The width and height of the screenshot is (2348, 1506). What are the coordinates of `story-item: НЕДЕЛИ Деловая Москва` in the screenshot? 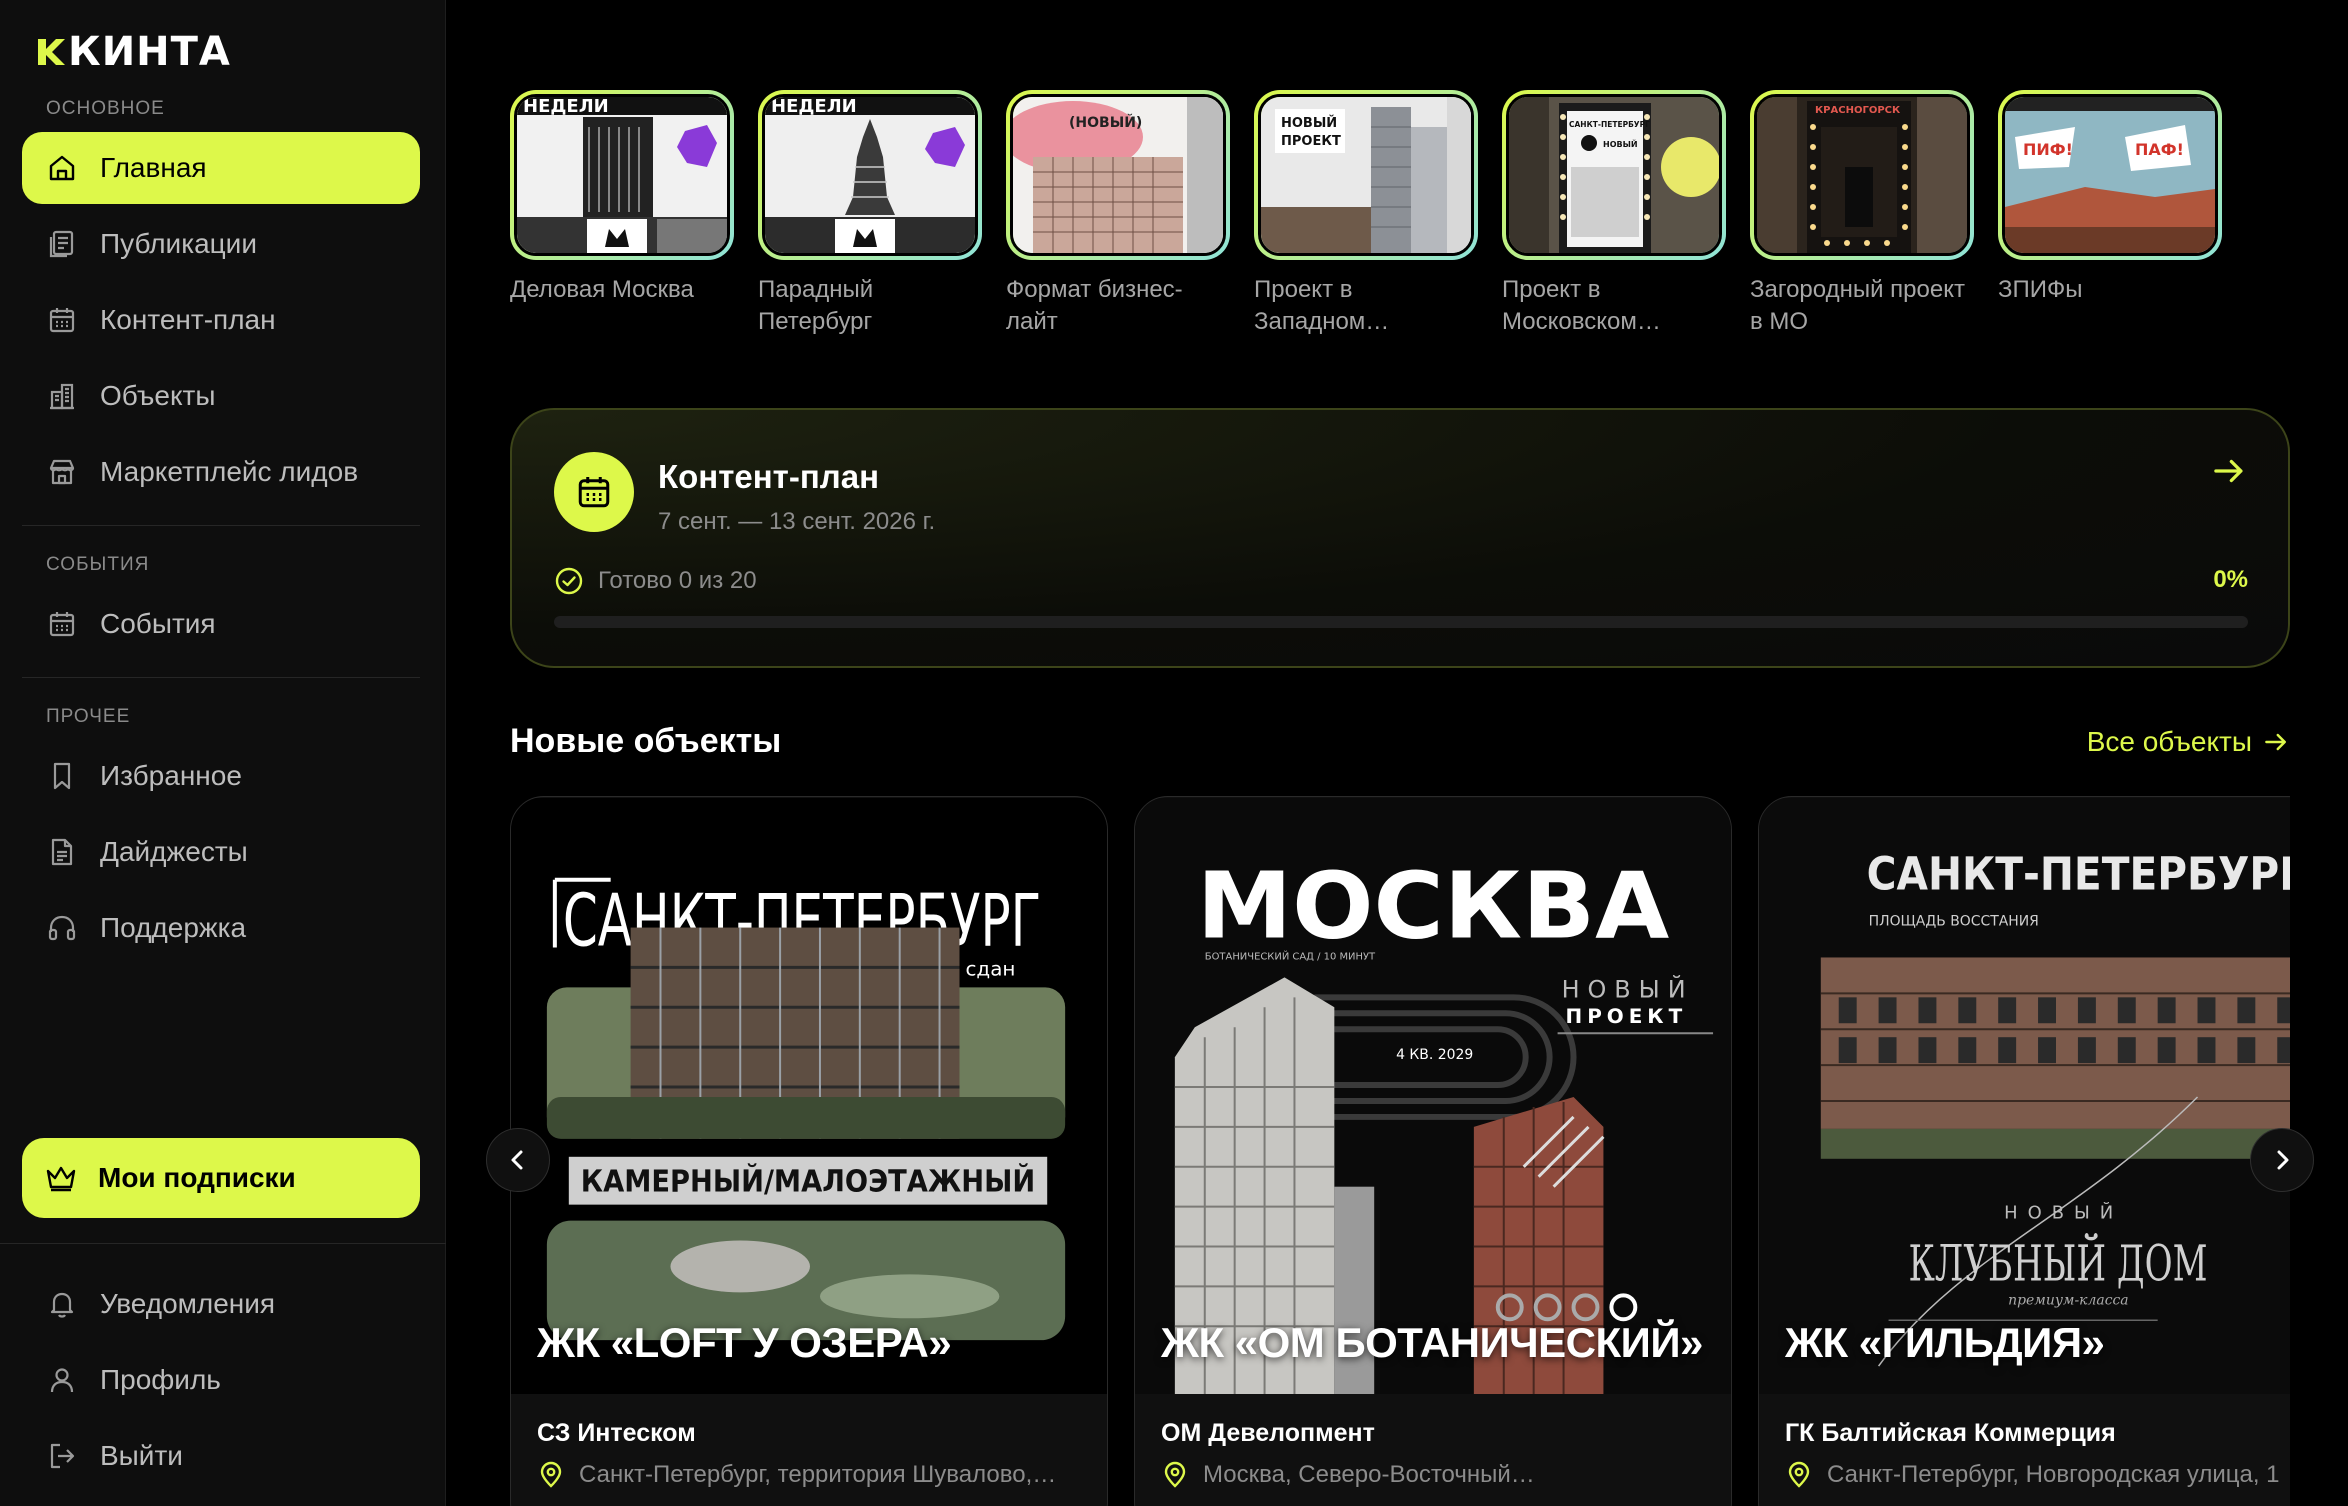 It's located at (622, 198).